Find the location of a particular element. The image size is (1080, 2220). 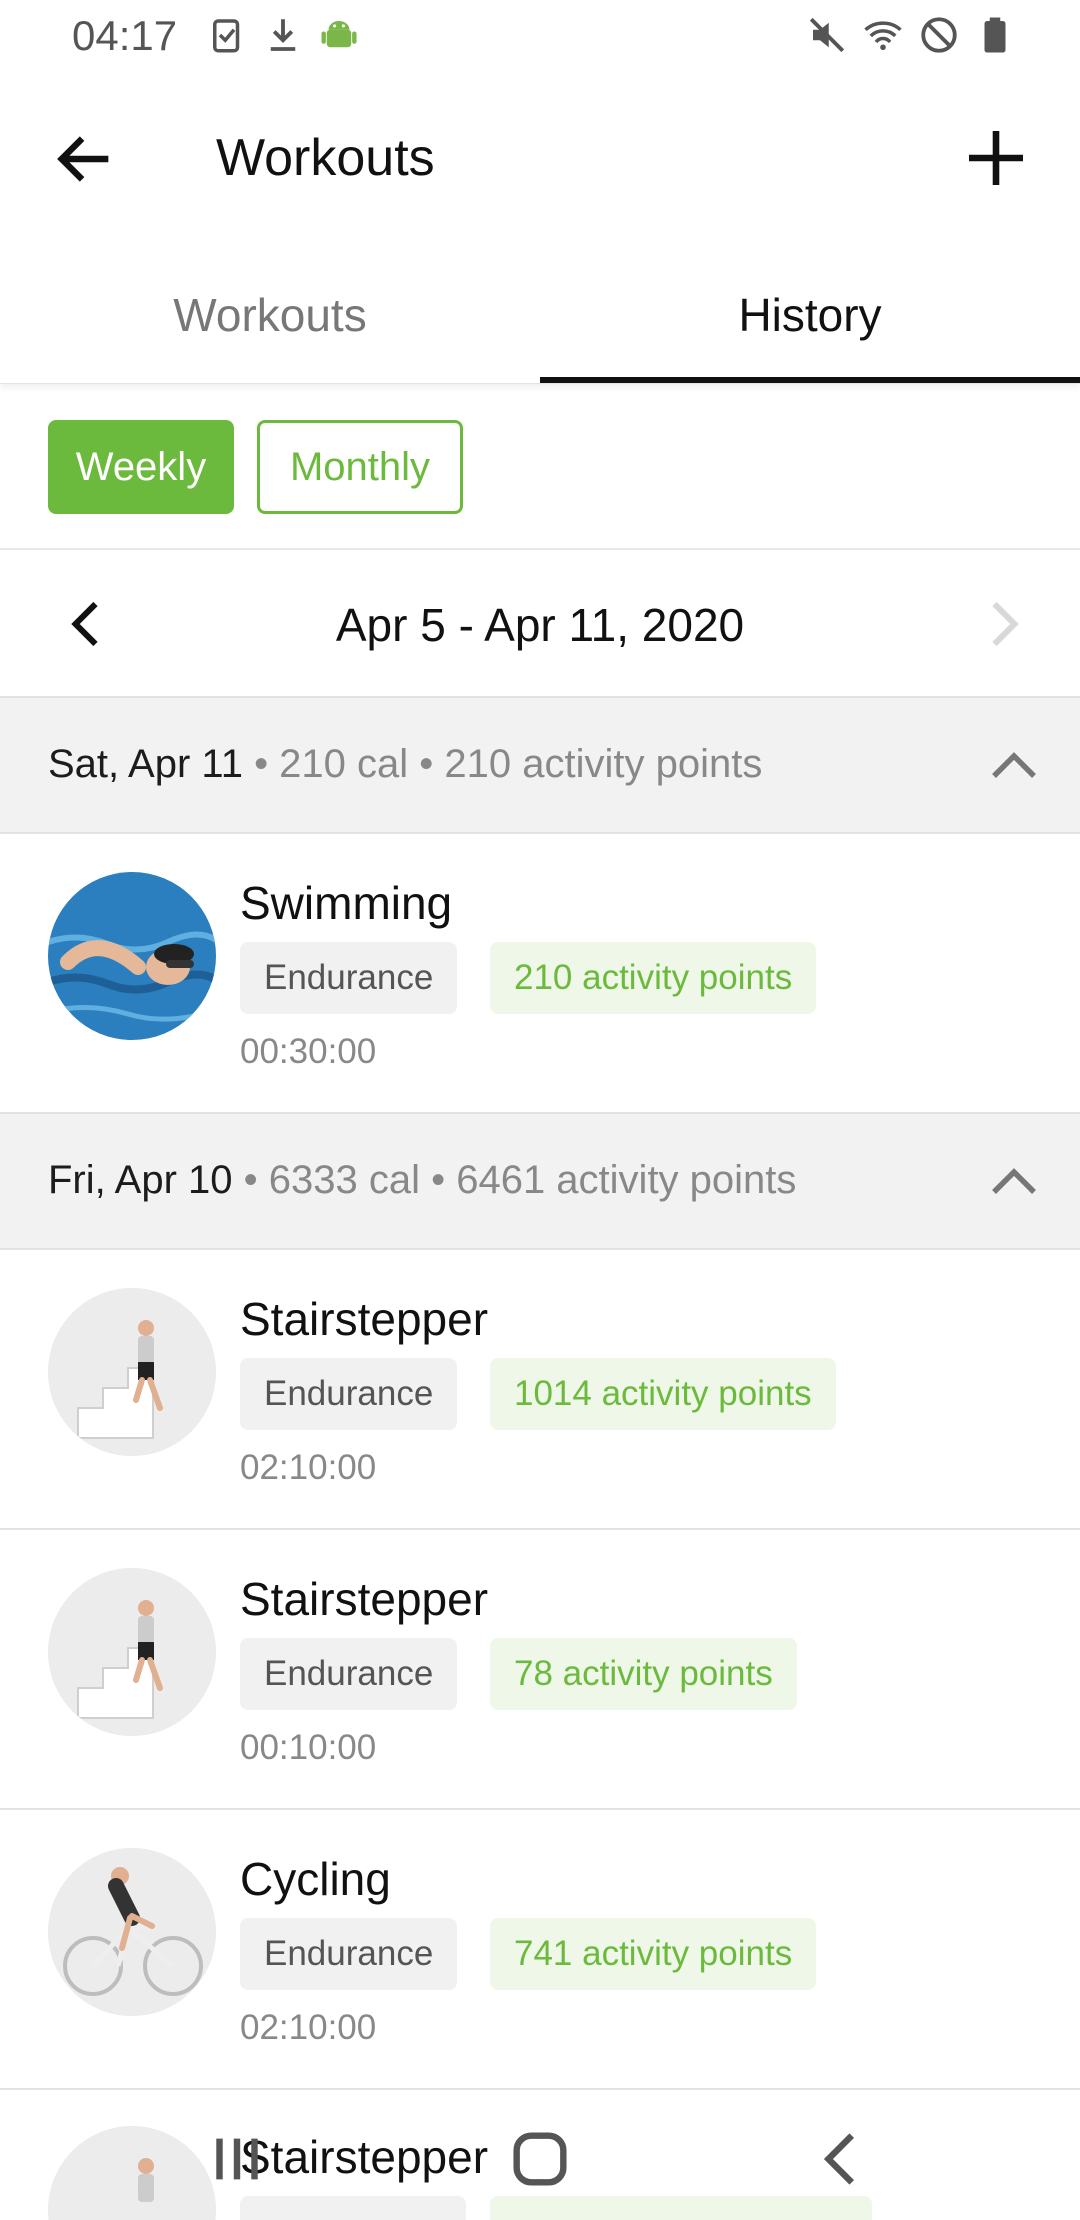

status-right-icons is located at coordinates (911, 35).